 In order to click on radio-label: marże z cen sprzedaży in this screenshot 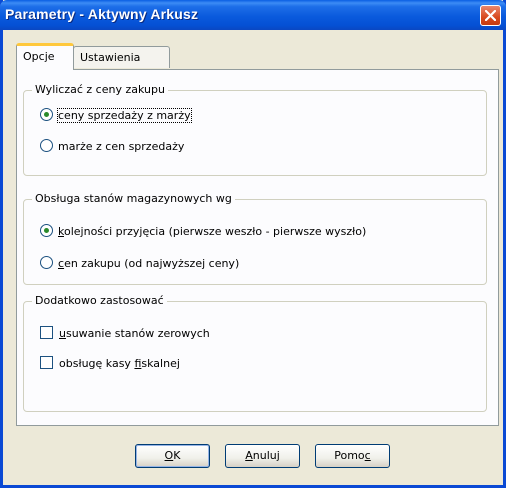, I will do `click(121, 146)`.